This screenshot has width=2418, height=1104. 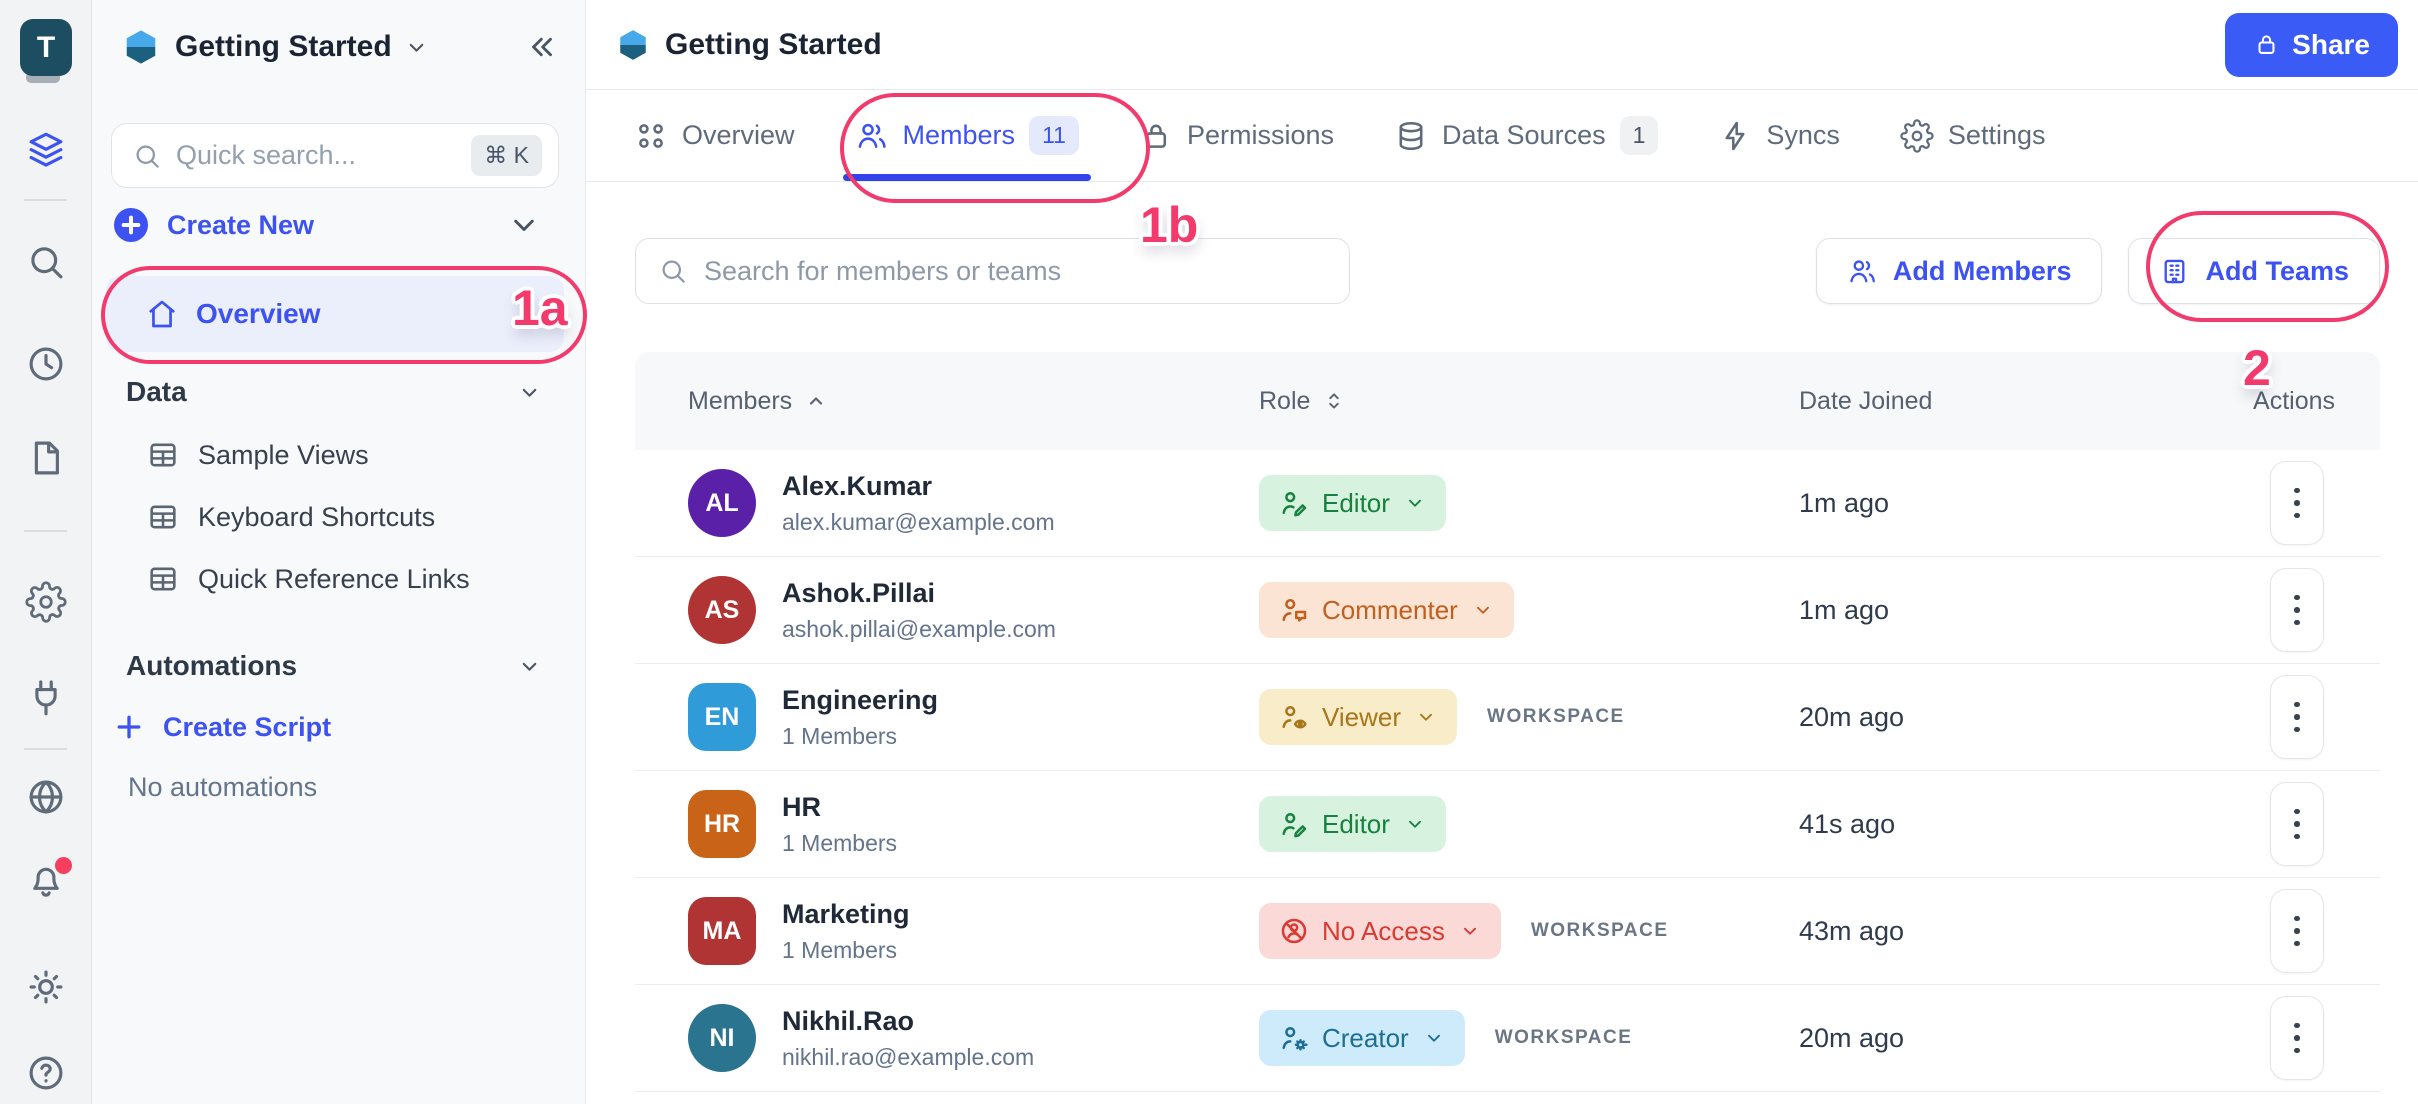 I want to click on person-gear-icon, so click(x=1294, y=1038).